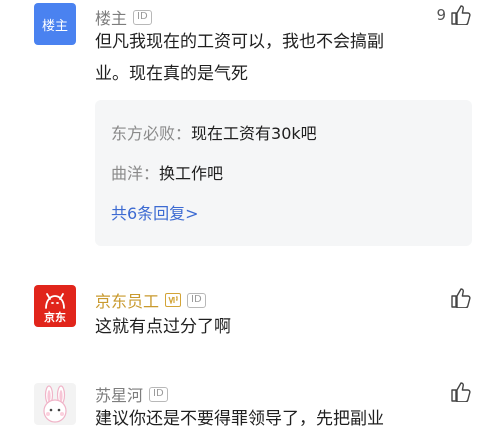 This screenshot has width=500, height=436. Describe the element at coordinates (254, 133) in the screenshot. I see `reply-text: 现在工资有30k吧` at that location.